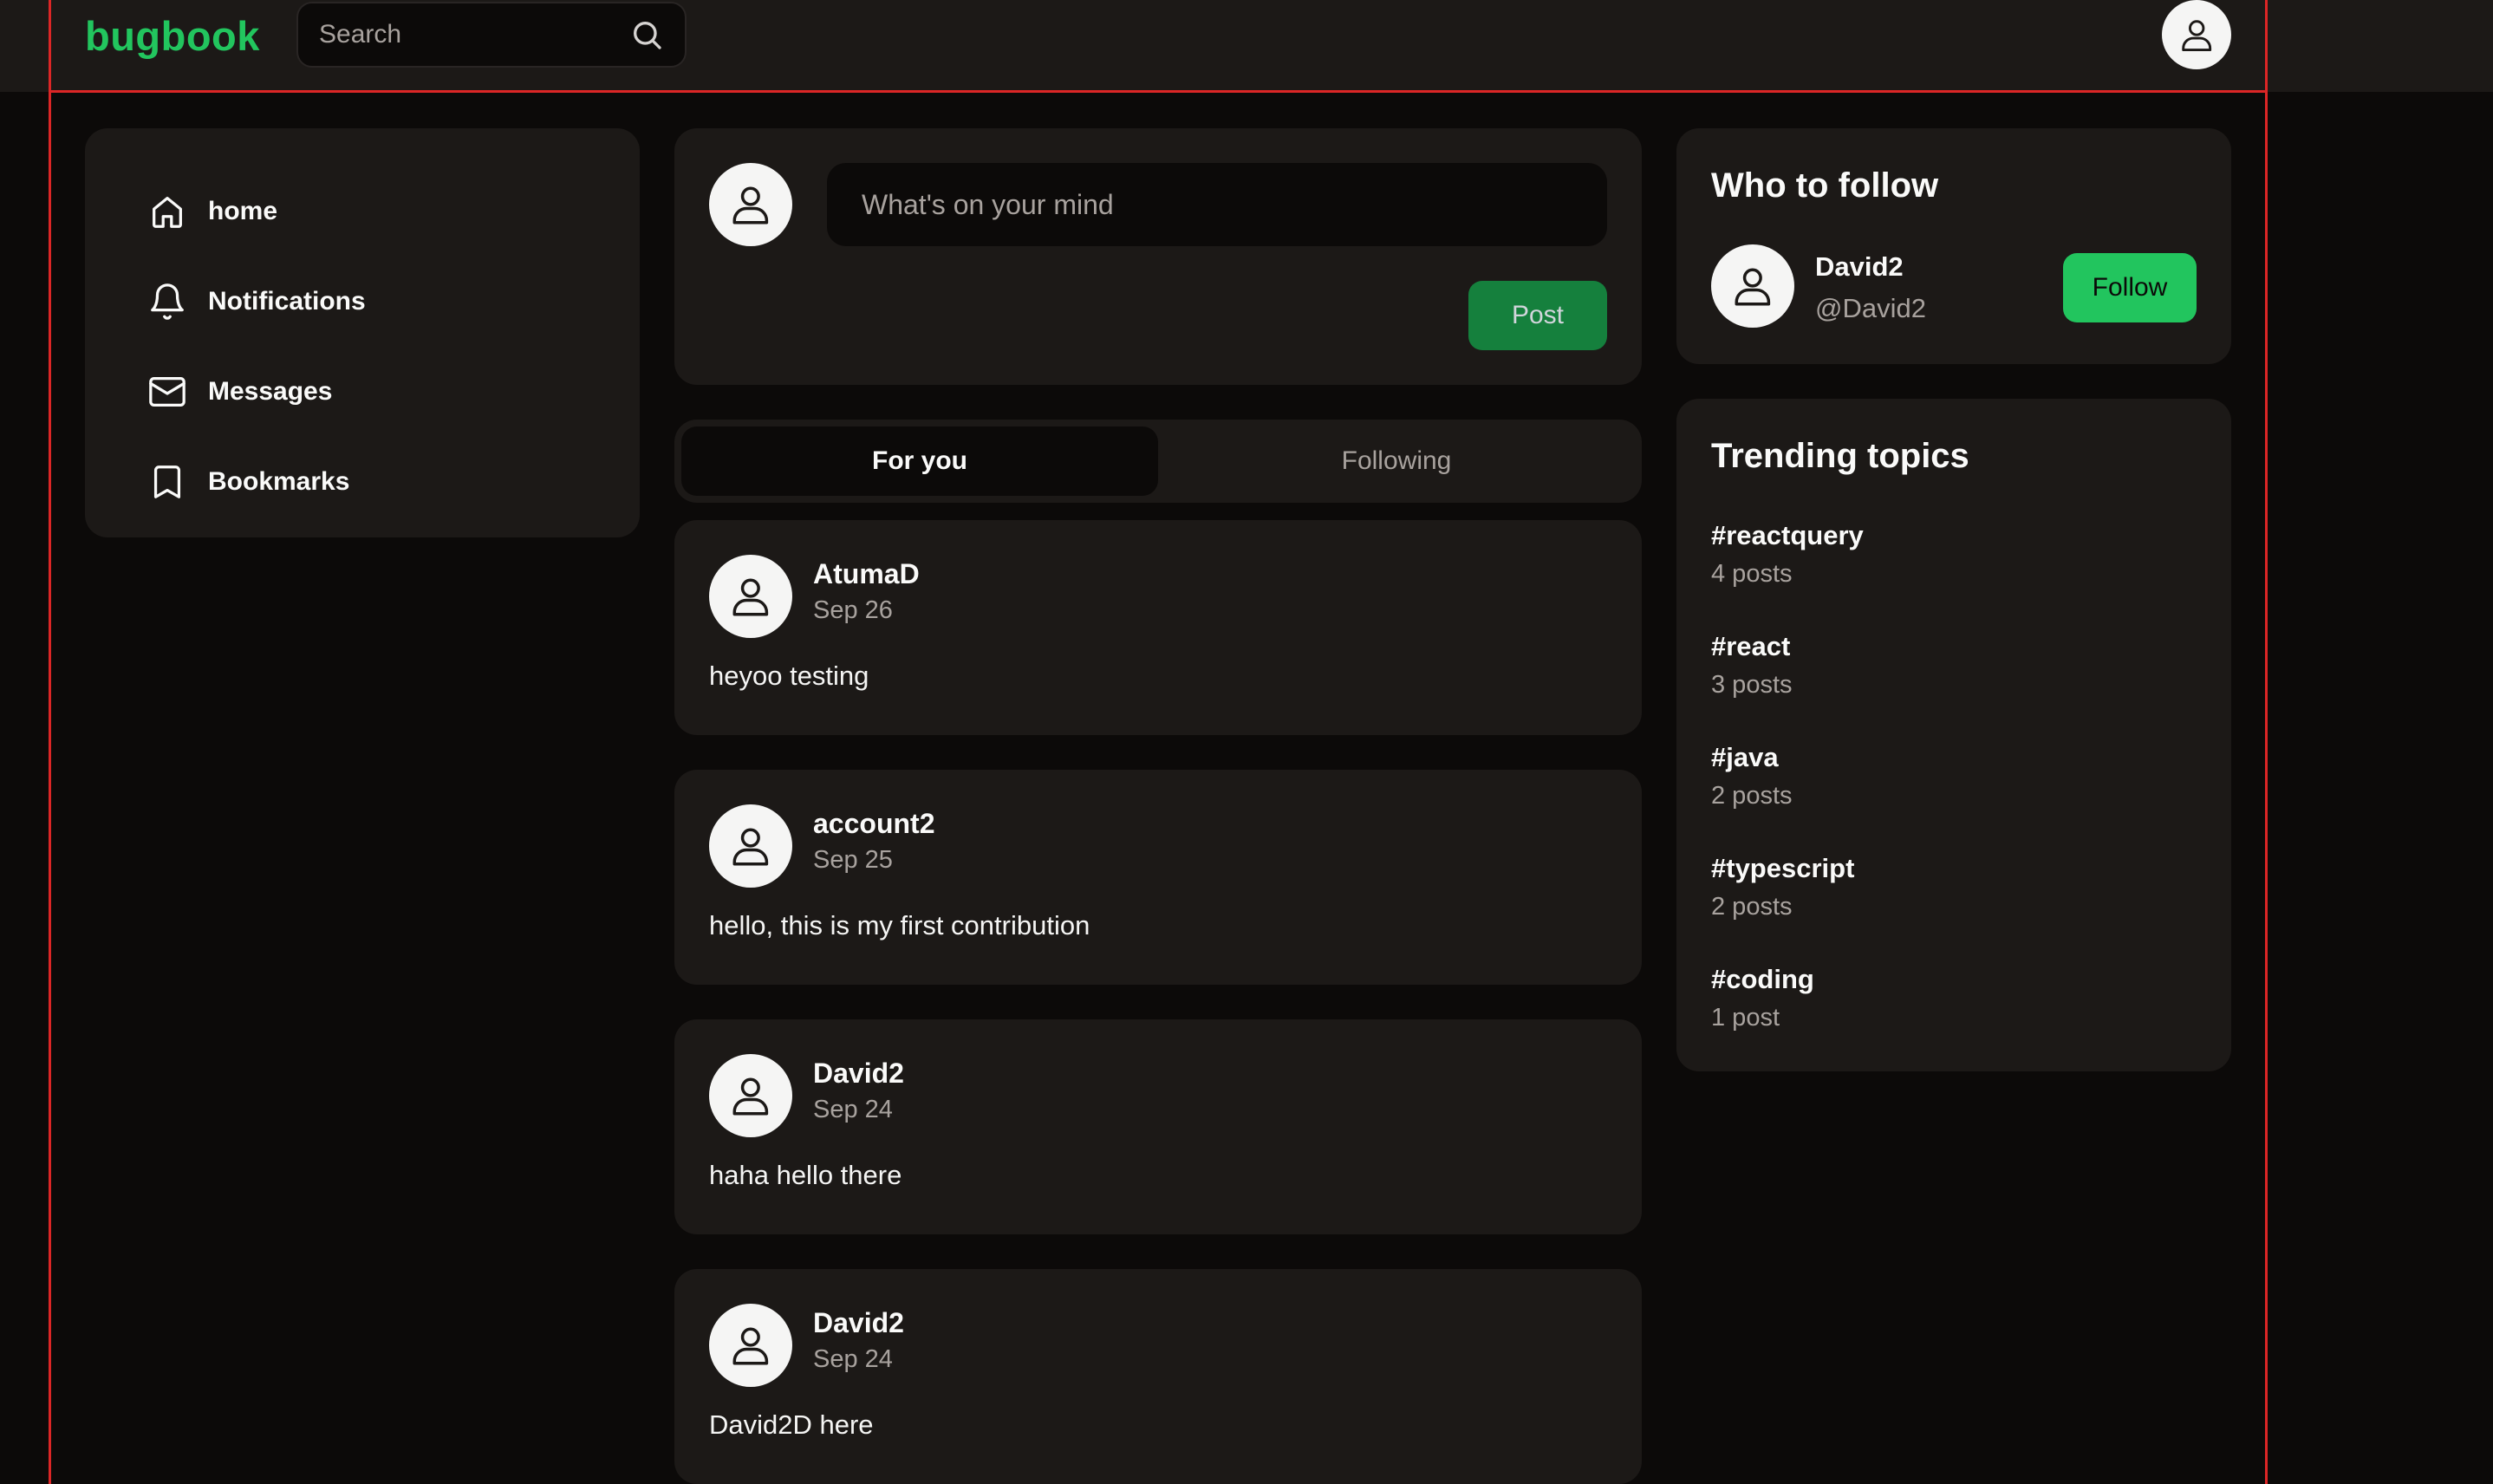  Describe the element at coordinates (1752, 574) in the screenshot. I see `topic-count: 4 posts` at that location.